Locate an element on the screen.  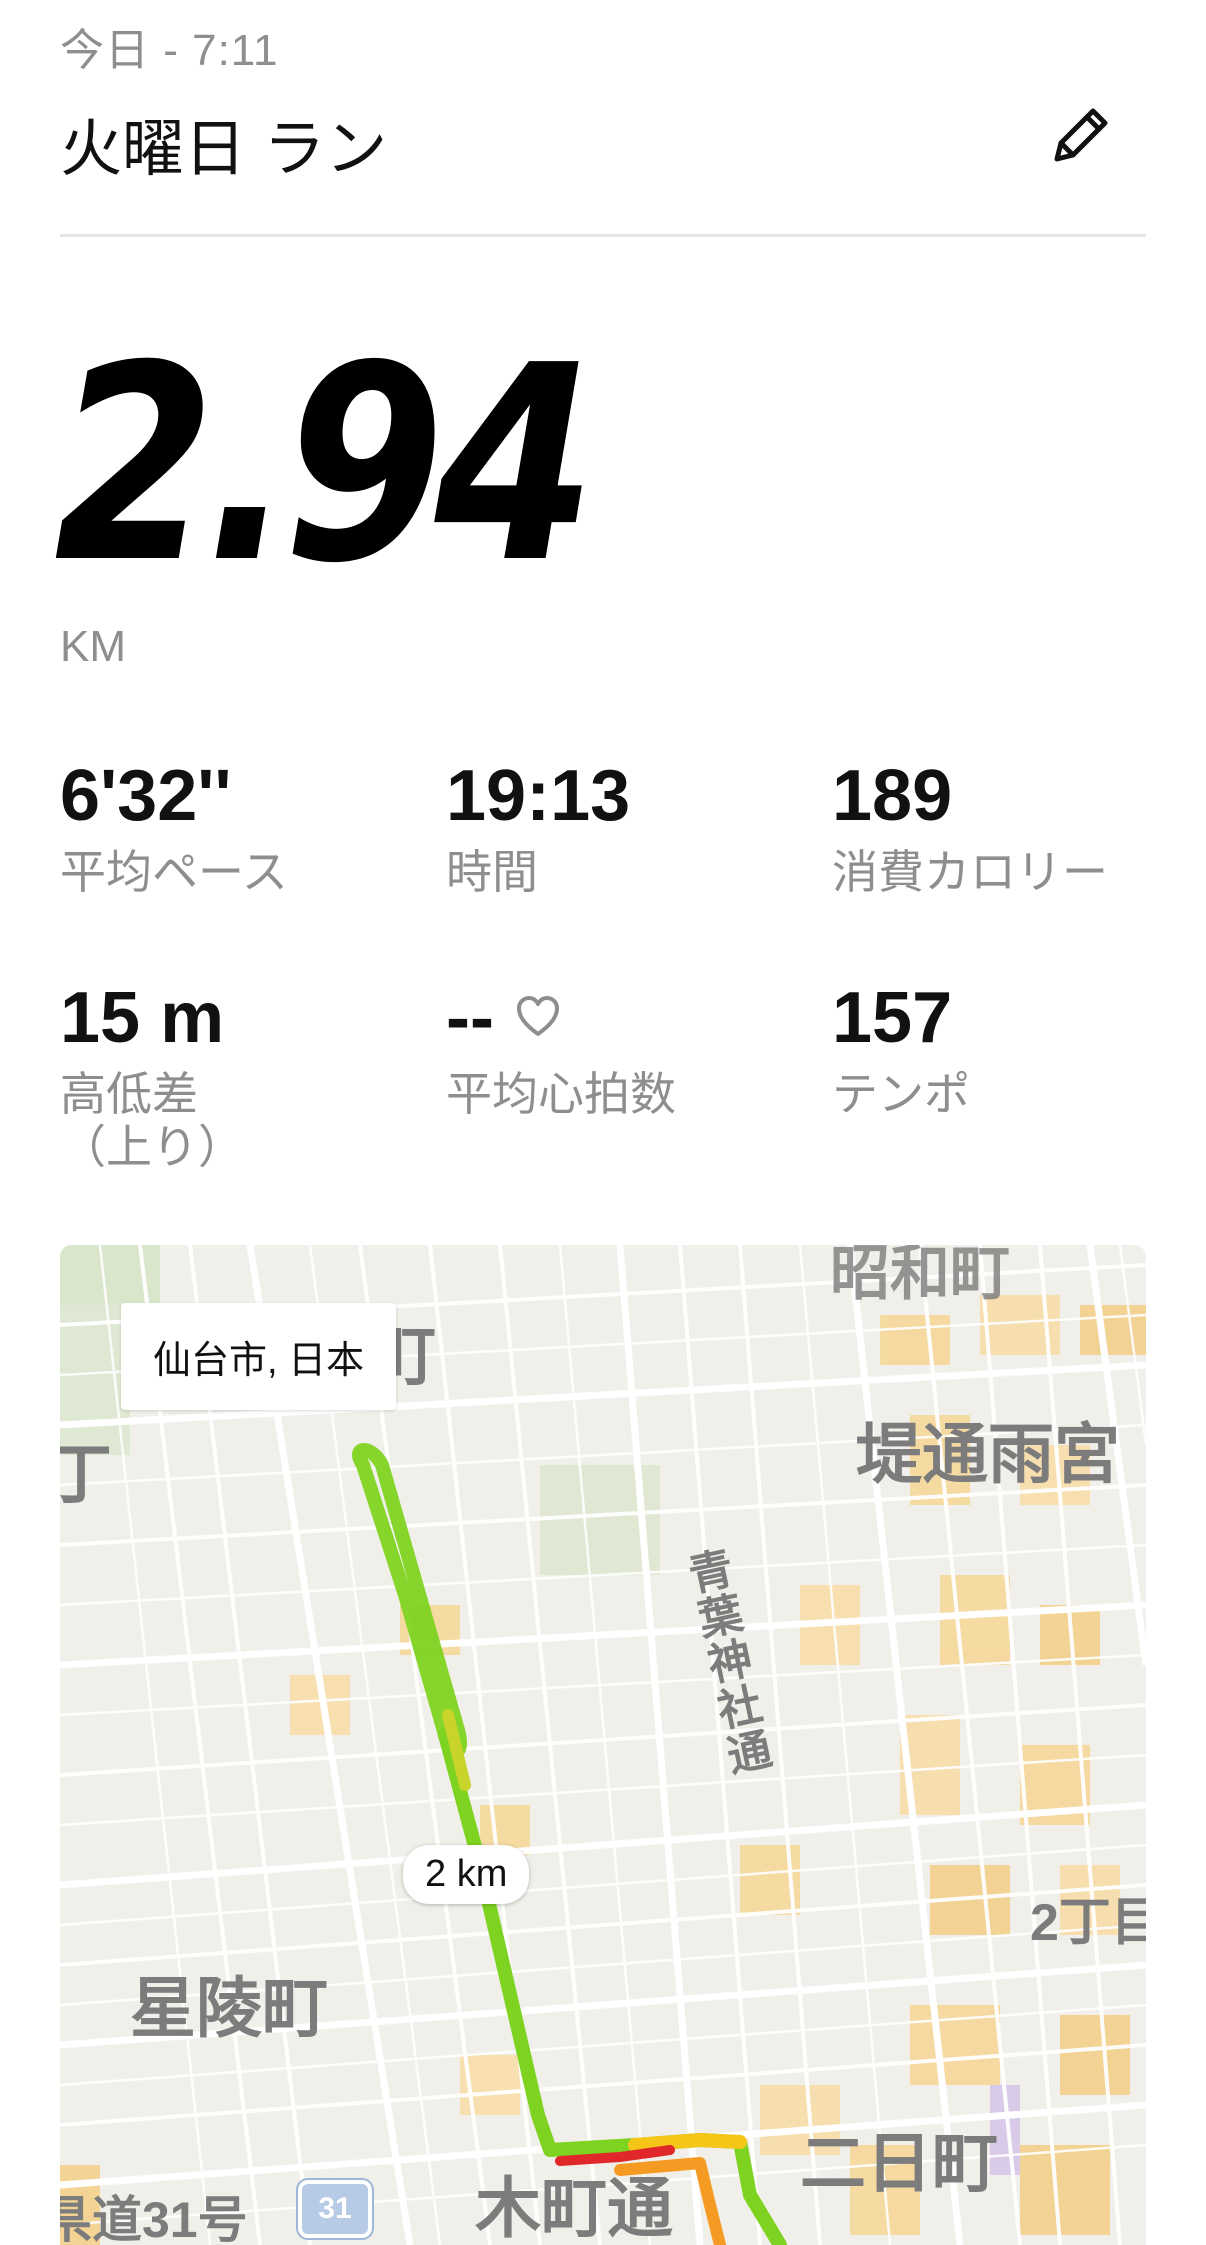
map-label: 木町通 is located at coordinates (574, 2208).